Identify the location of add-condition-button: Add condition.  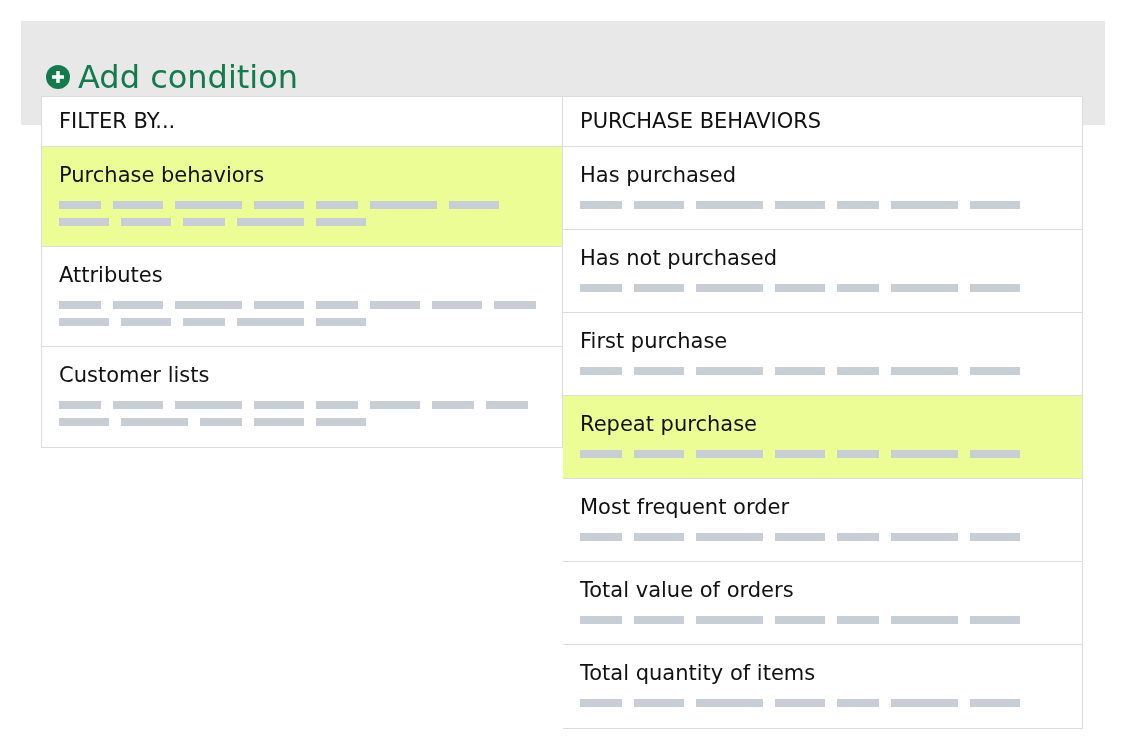
(172, 77).